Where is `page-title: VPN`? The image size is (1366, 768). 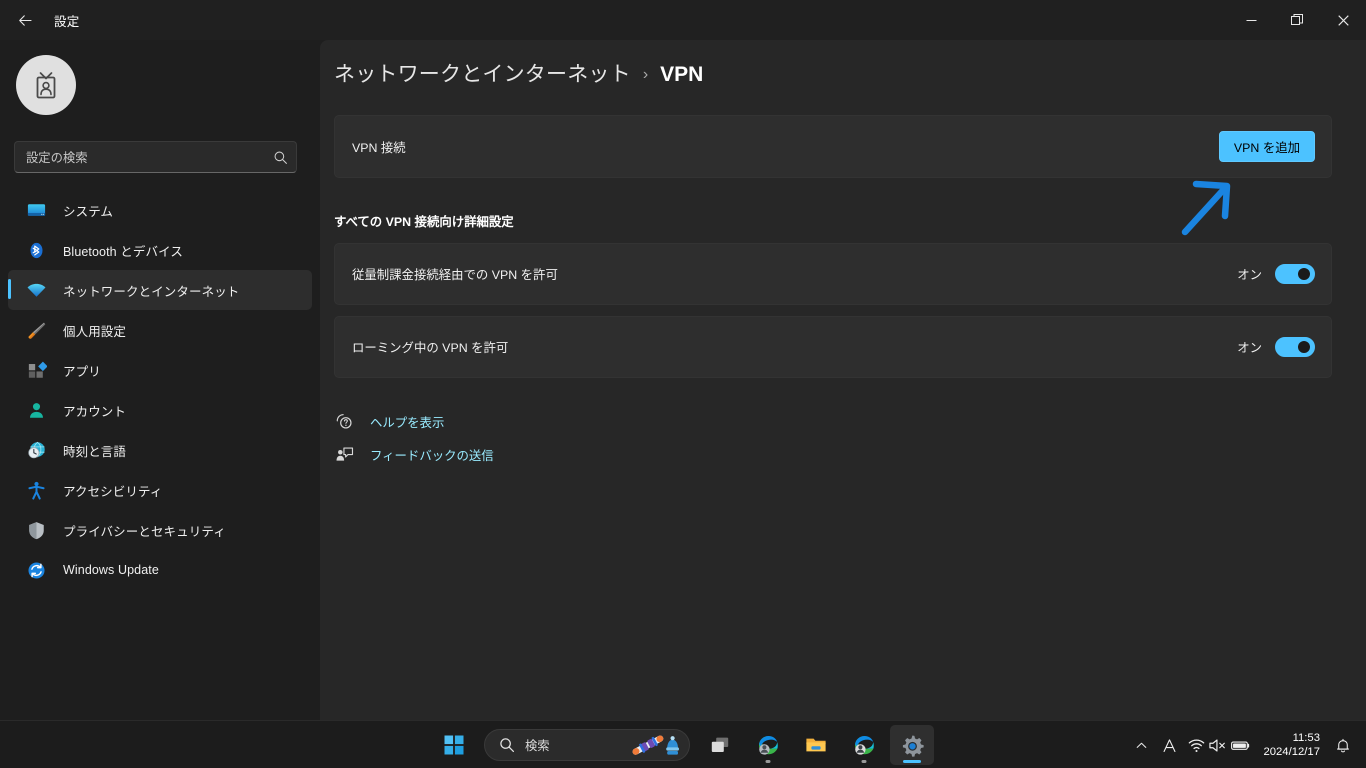
page-title: VPN is located at coordinates (682, 74).